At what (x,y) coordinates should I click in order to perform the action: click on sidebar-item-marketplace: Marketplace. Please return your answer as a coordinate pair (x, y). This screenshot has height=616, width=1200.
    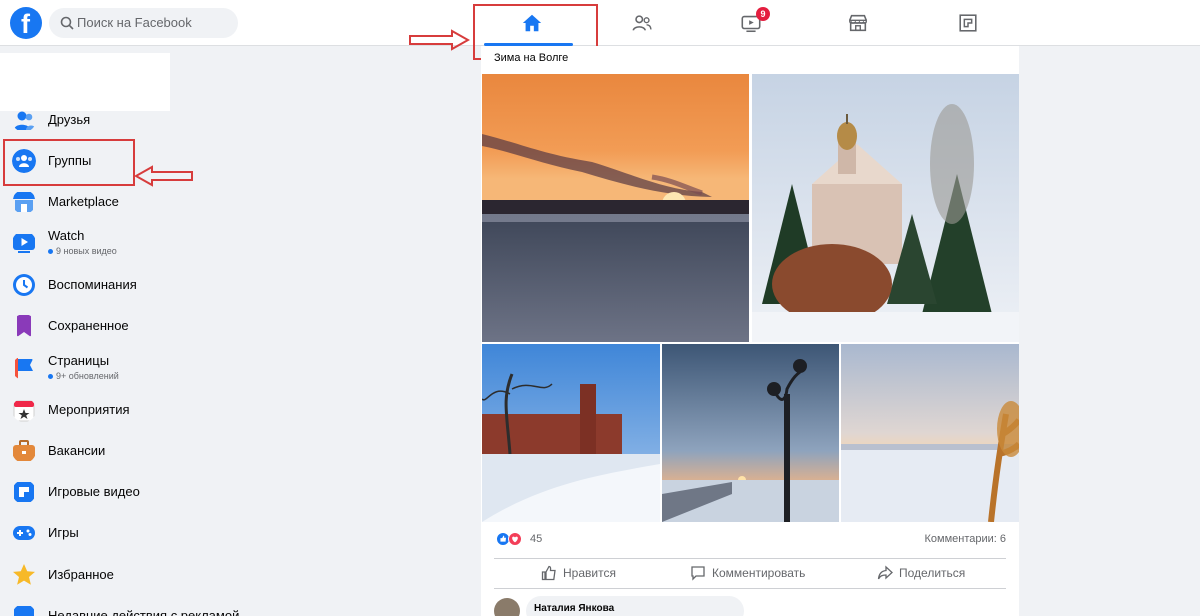
    Looking at the image, I should click on (150, 202).